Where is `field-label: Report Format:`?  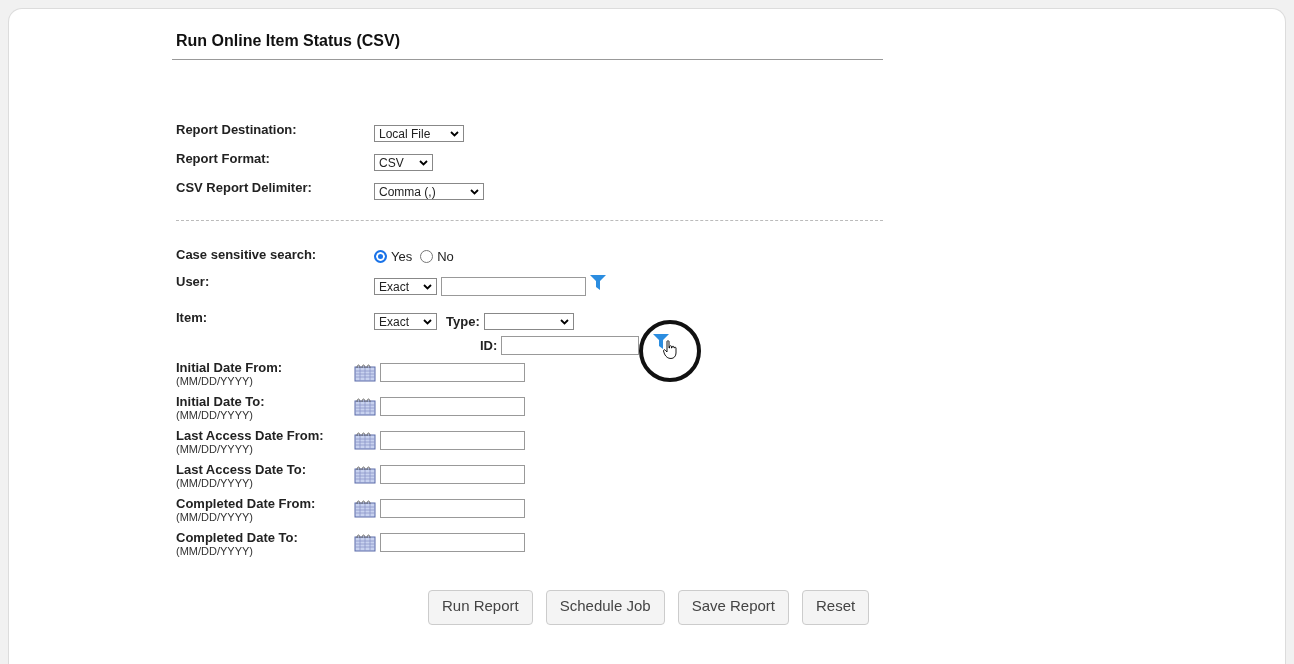 field-label: Report Format: is located at coordinates (223, 158).